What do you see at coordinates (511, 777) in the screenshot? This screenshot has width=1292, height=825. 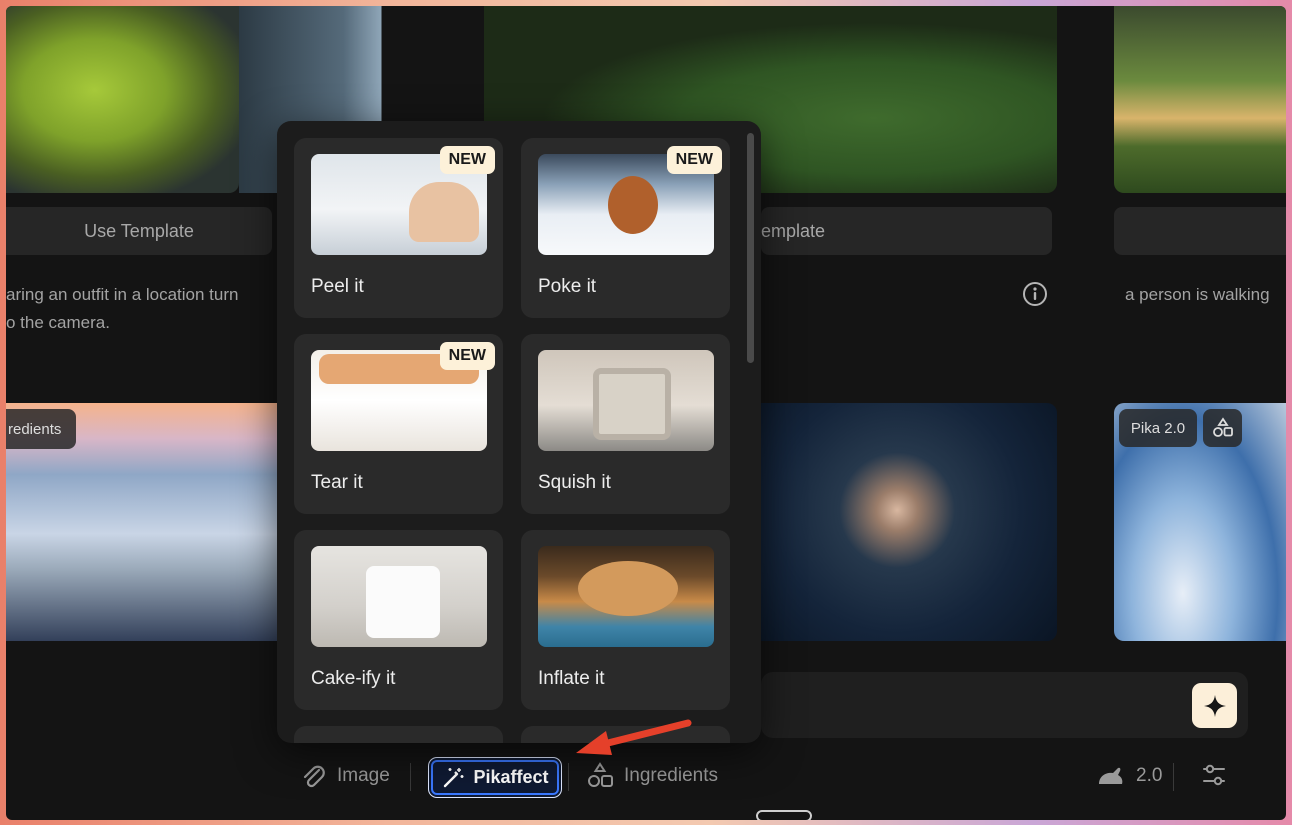 I see `pikaffect-label: Pikaffect` at bounding box center [511, 777].